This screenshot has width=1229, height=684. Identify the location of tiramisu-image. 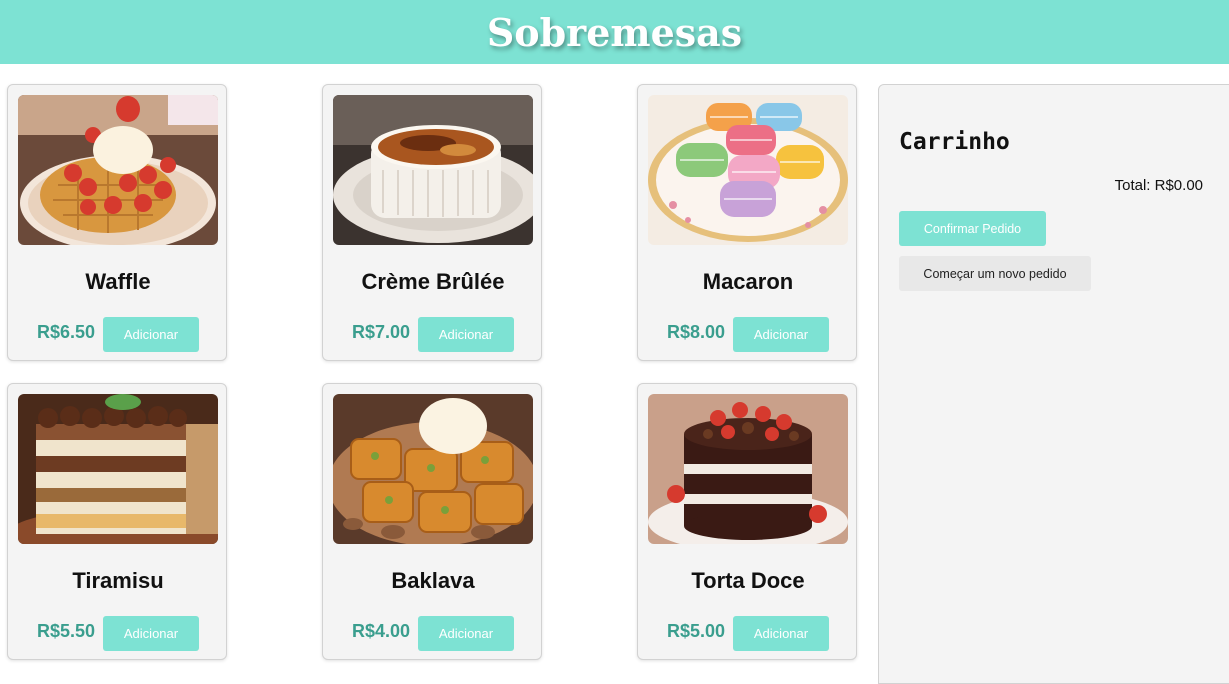
(118, 469).